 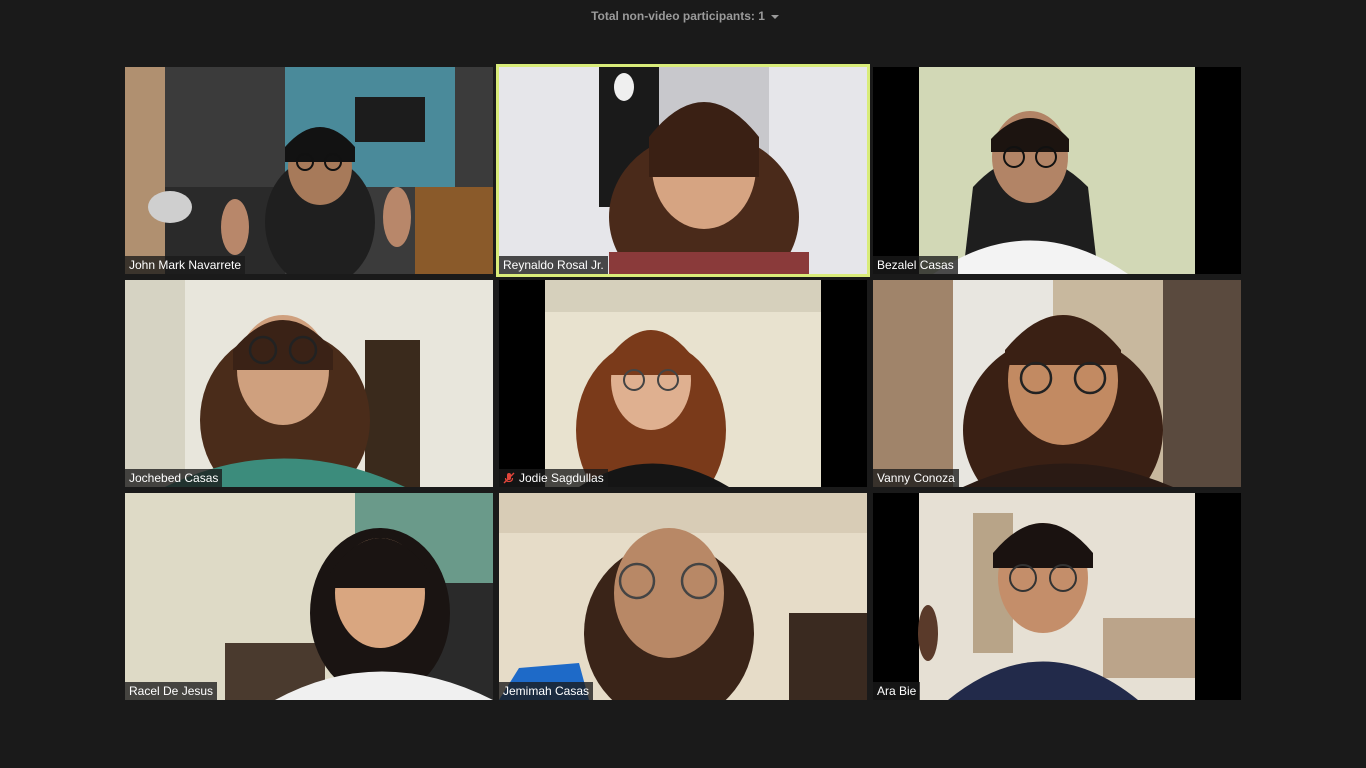 I want to click on participant-name: Racel De Jesus, so click(x=171, y=691).